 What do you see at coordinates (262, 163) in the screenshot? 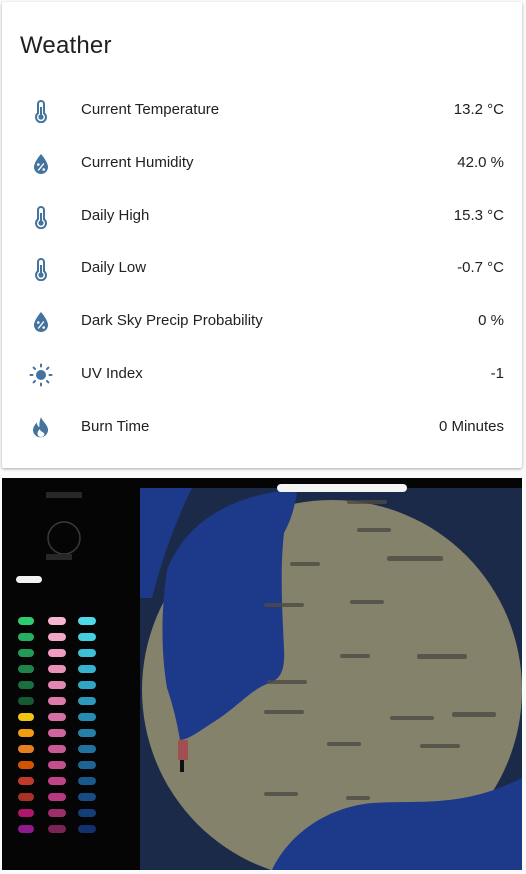
I see `entity-row-current-humidity: Current Humidity 42.0 %` at bounding box center [262, 163].